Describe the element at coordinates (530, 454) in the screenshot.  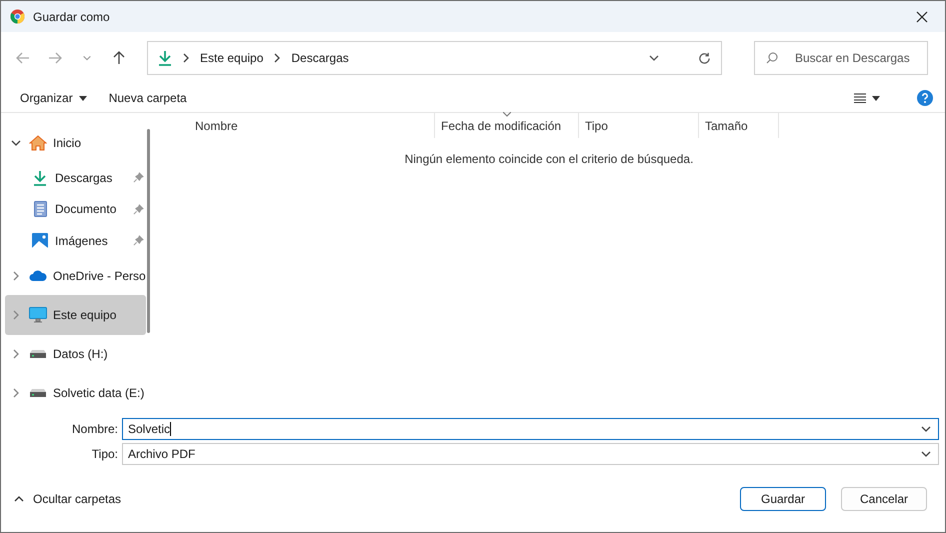
I see `type-dropdown: Archivo PDF` at that location.